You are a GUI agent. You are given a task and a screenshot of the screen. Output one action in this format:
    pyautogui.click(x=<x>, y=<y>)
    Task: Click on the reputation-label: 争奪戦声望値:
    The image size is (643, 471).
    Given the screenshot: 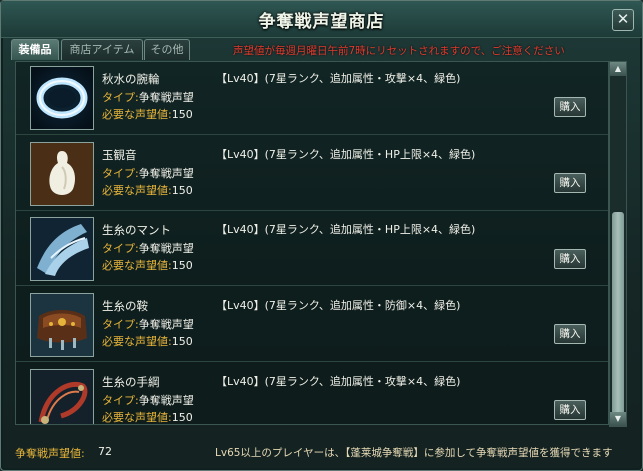 What is the action you would take?
    pyautogui.click(x=50, y=453)
    